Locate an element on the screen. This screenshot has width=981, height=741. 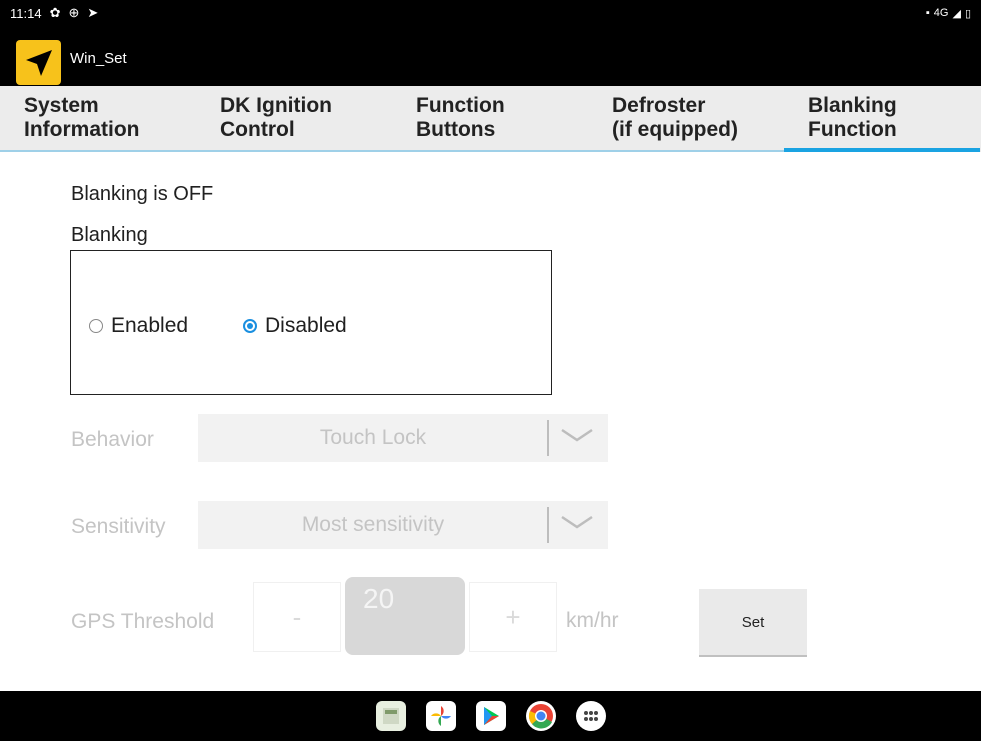
tab-label-line2: Control is located at coordinates (257, 129).